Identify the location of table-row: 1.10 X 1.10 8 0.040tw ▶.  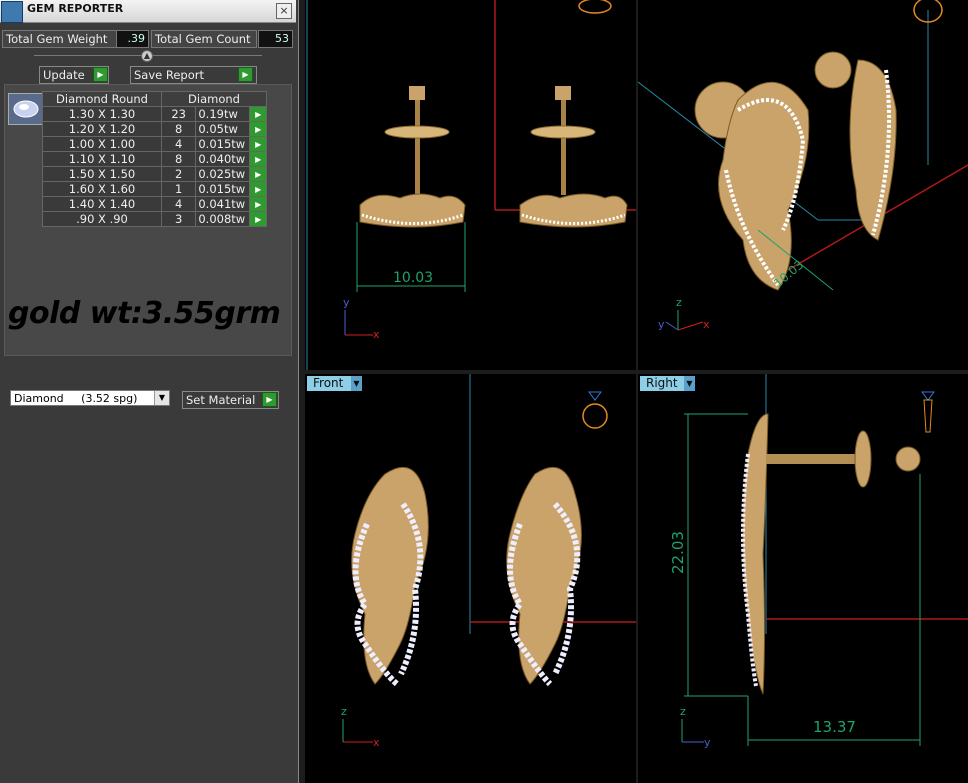
(154, 159).